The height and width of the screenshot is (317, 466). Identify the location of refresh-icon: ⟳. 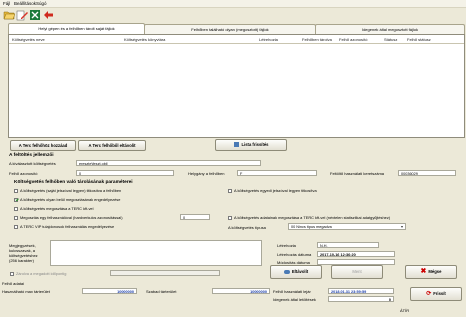
(429, 294).